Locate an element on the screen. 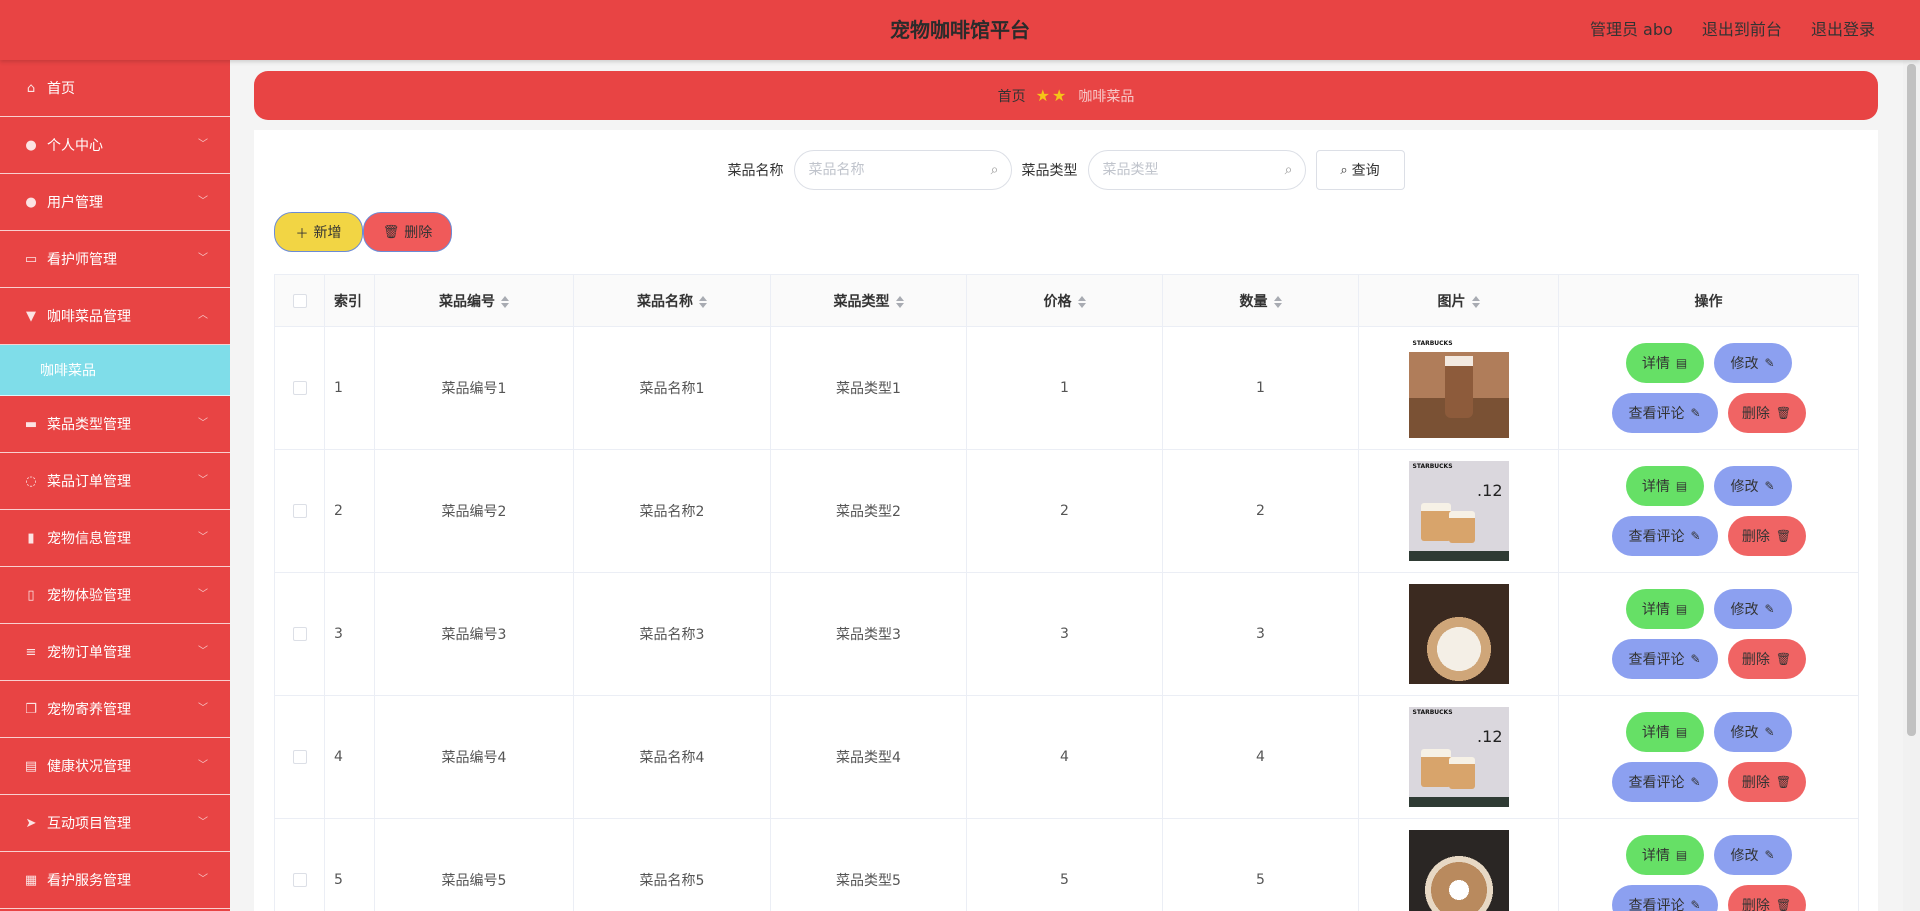 This screenshot has width=1920, height=911. name-header: 菜品名称 is located at coordinates (672, 300).